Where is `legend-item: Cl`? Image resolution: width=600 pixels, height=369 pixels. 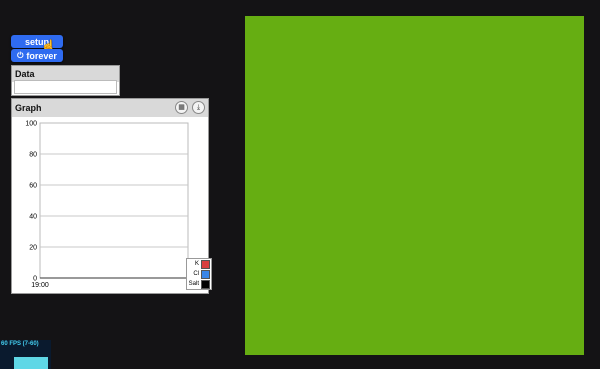
legend-item: Cl is located at coordinates (199, 274).